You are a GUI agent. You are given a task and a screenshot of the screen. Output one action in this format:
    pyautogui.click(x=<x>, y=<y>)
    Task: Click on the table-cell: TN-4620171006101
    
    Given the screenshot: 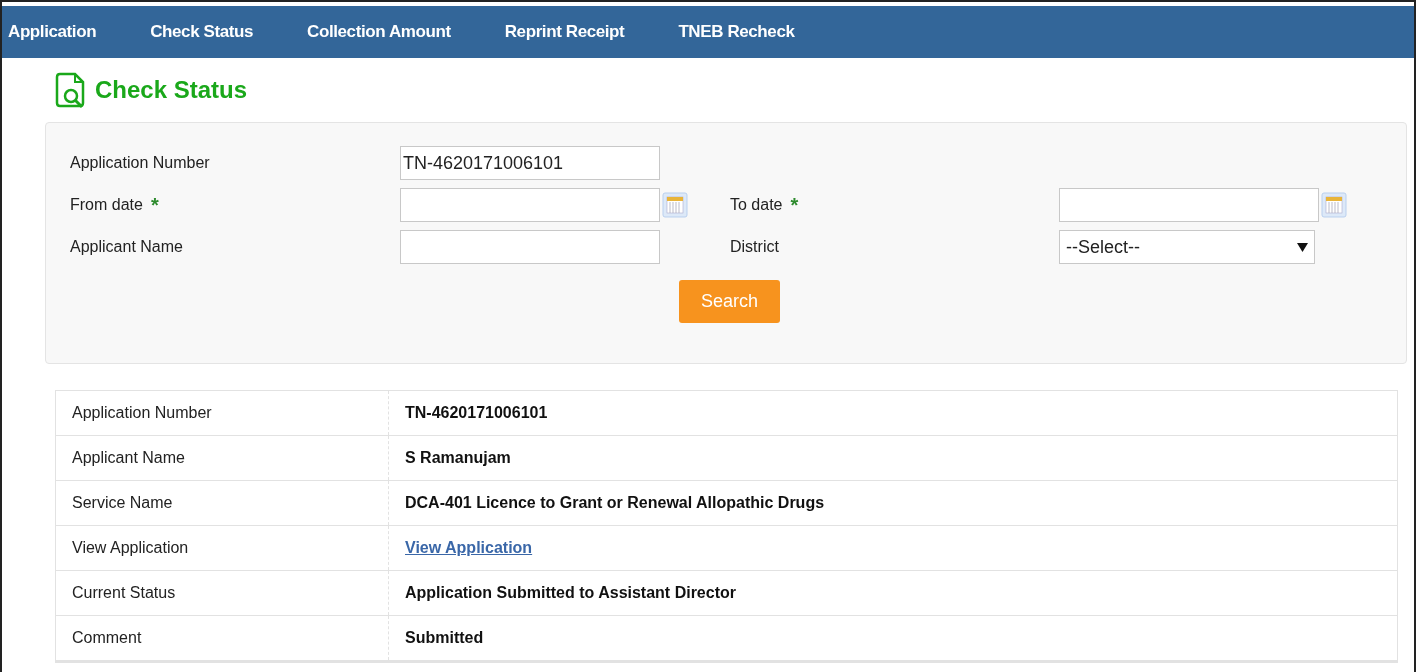 What is the action you would take?
    pyautogui.click(x=476, y=413)
    